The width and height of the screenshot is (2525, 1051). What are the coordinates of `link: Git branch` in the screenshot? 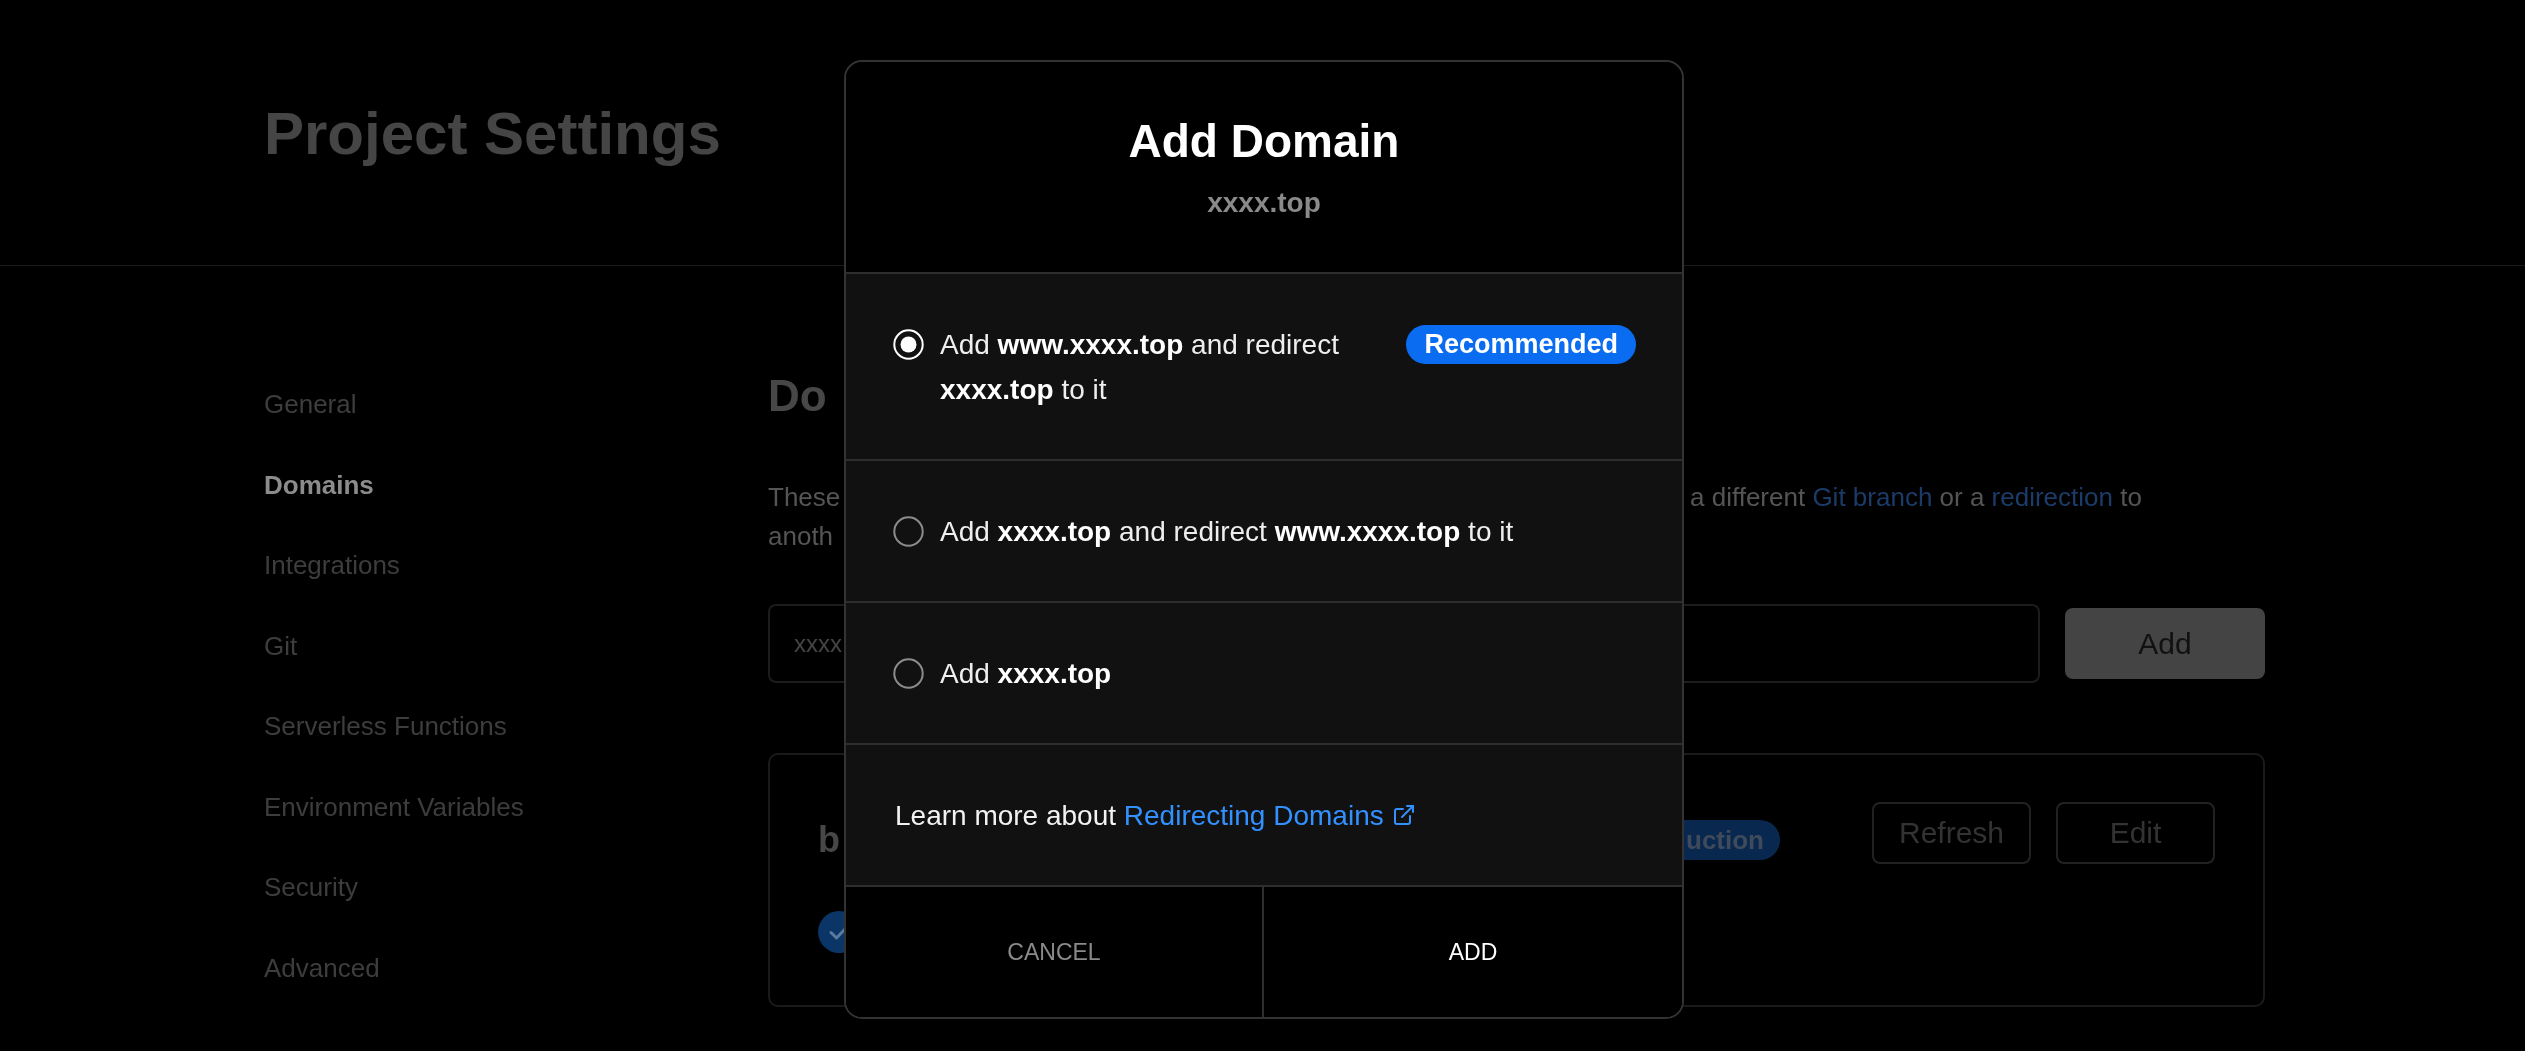 It's located at (1872, 496).